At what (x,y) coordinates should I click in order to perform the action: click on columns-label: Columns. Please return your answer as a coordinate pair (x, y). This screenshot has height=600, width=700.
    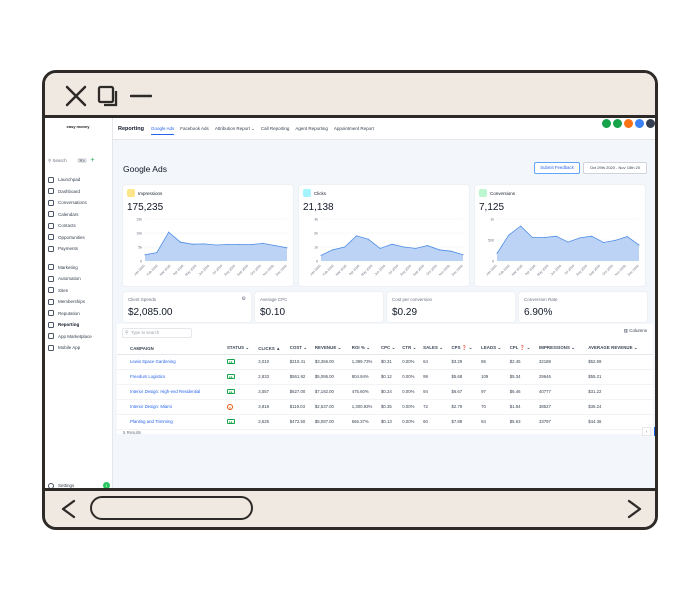
    Looking at the image, I should click on (638, 330).